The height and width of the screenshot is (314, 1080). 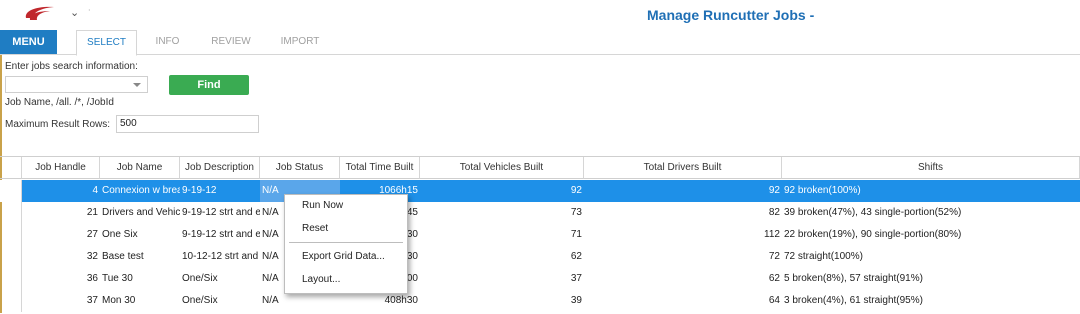 I want to click on cell-job-name: Connexion w breaks, so click(x=140, y=191).